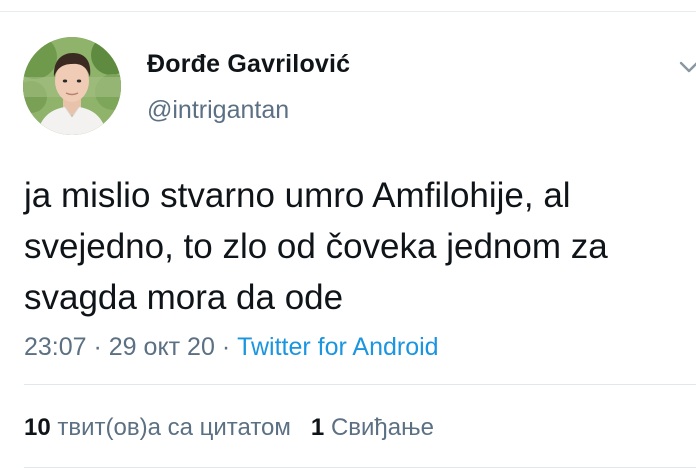 This screenshot has height=476, width=696. What do you see at coordinates (218, 110) in the screenshot?
I see `author-handle: @intrigantan` at bounding box center [218, 110].